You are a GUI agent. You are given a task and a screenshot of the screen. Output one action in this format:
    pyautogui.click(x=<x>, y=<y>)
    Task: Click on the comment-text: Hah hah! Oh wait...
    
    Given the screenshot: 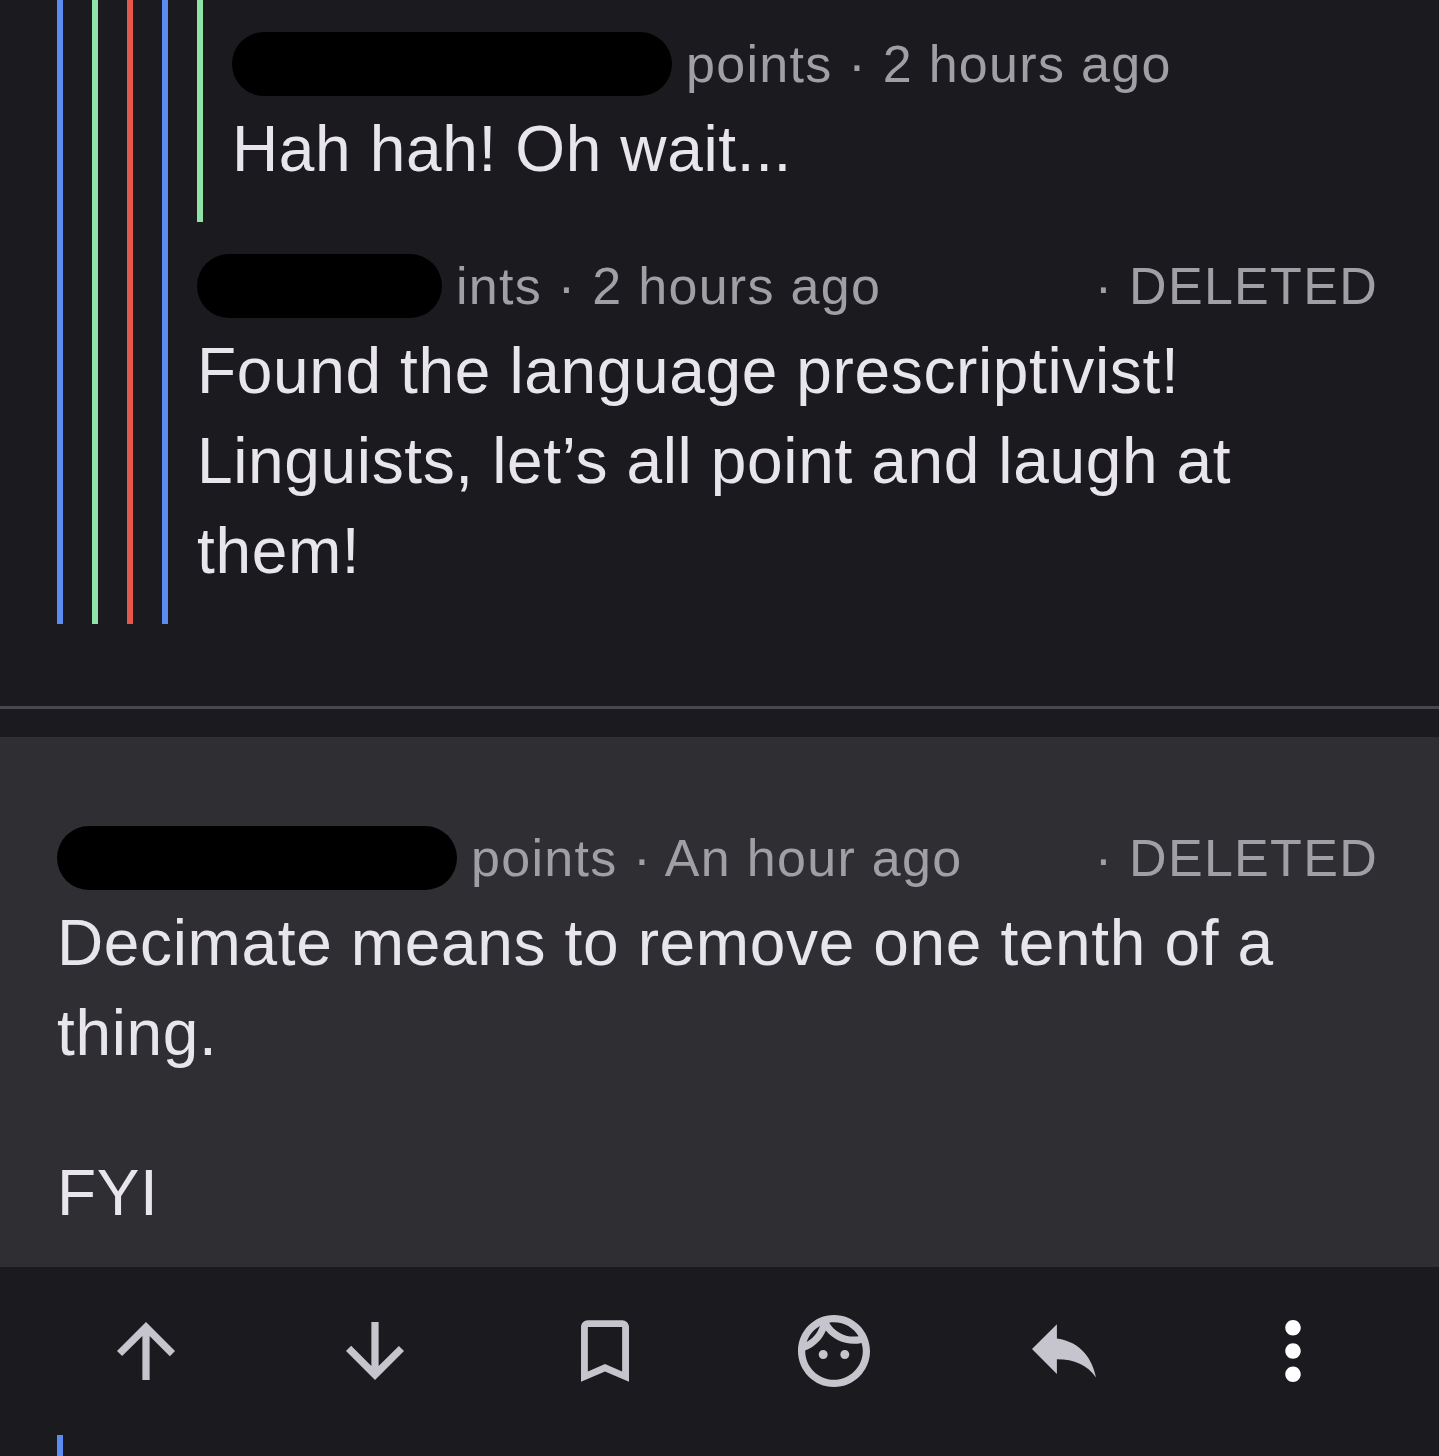 What is the action you would take?
    pyautogui.click(x=512, y=149)
    